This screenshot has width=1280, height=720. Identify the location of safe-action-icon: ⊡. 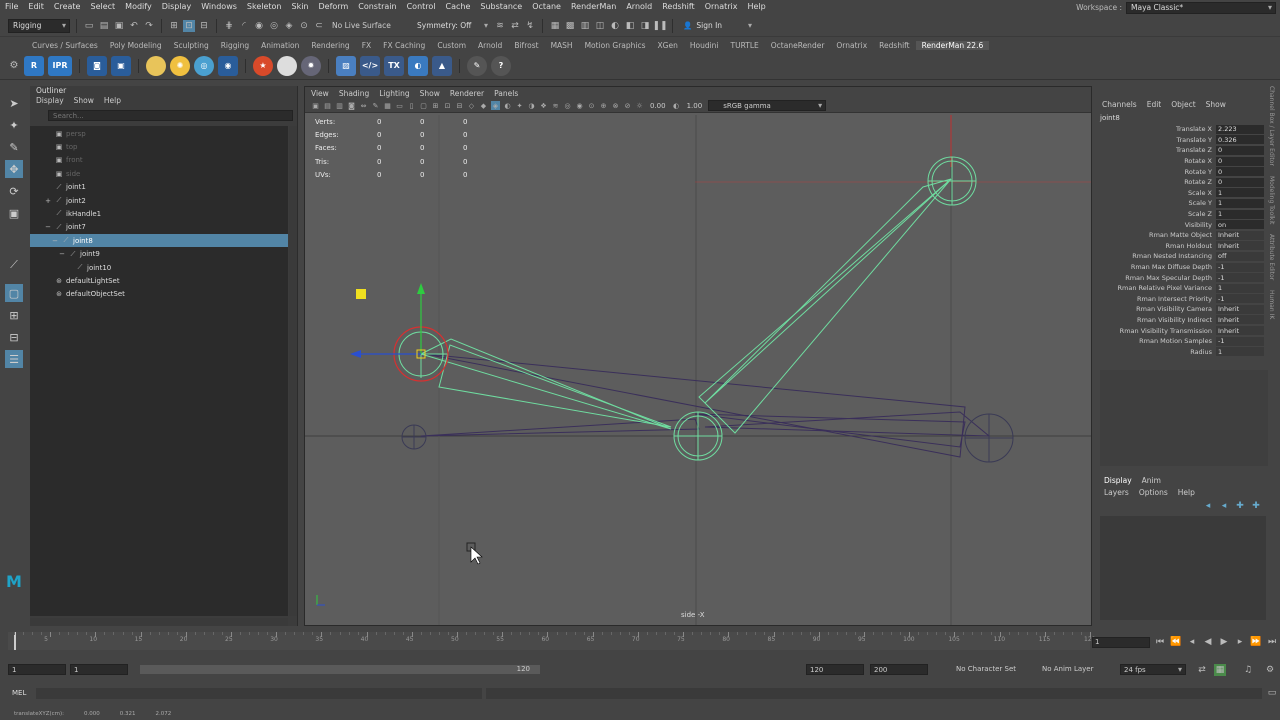
(447, 105).